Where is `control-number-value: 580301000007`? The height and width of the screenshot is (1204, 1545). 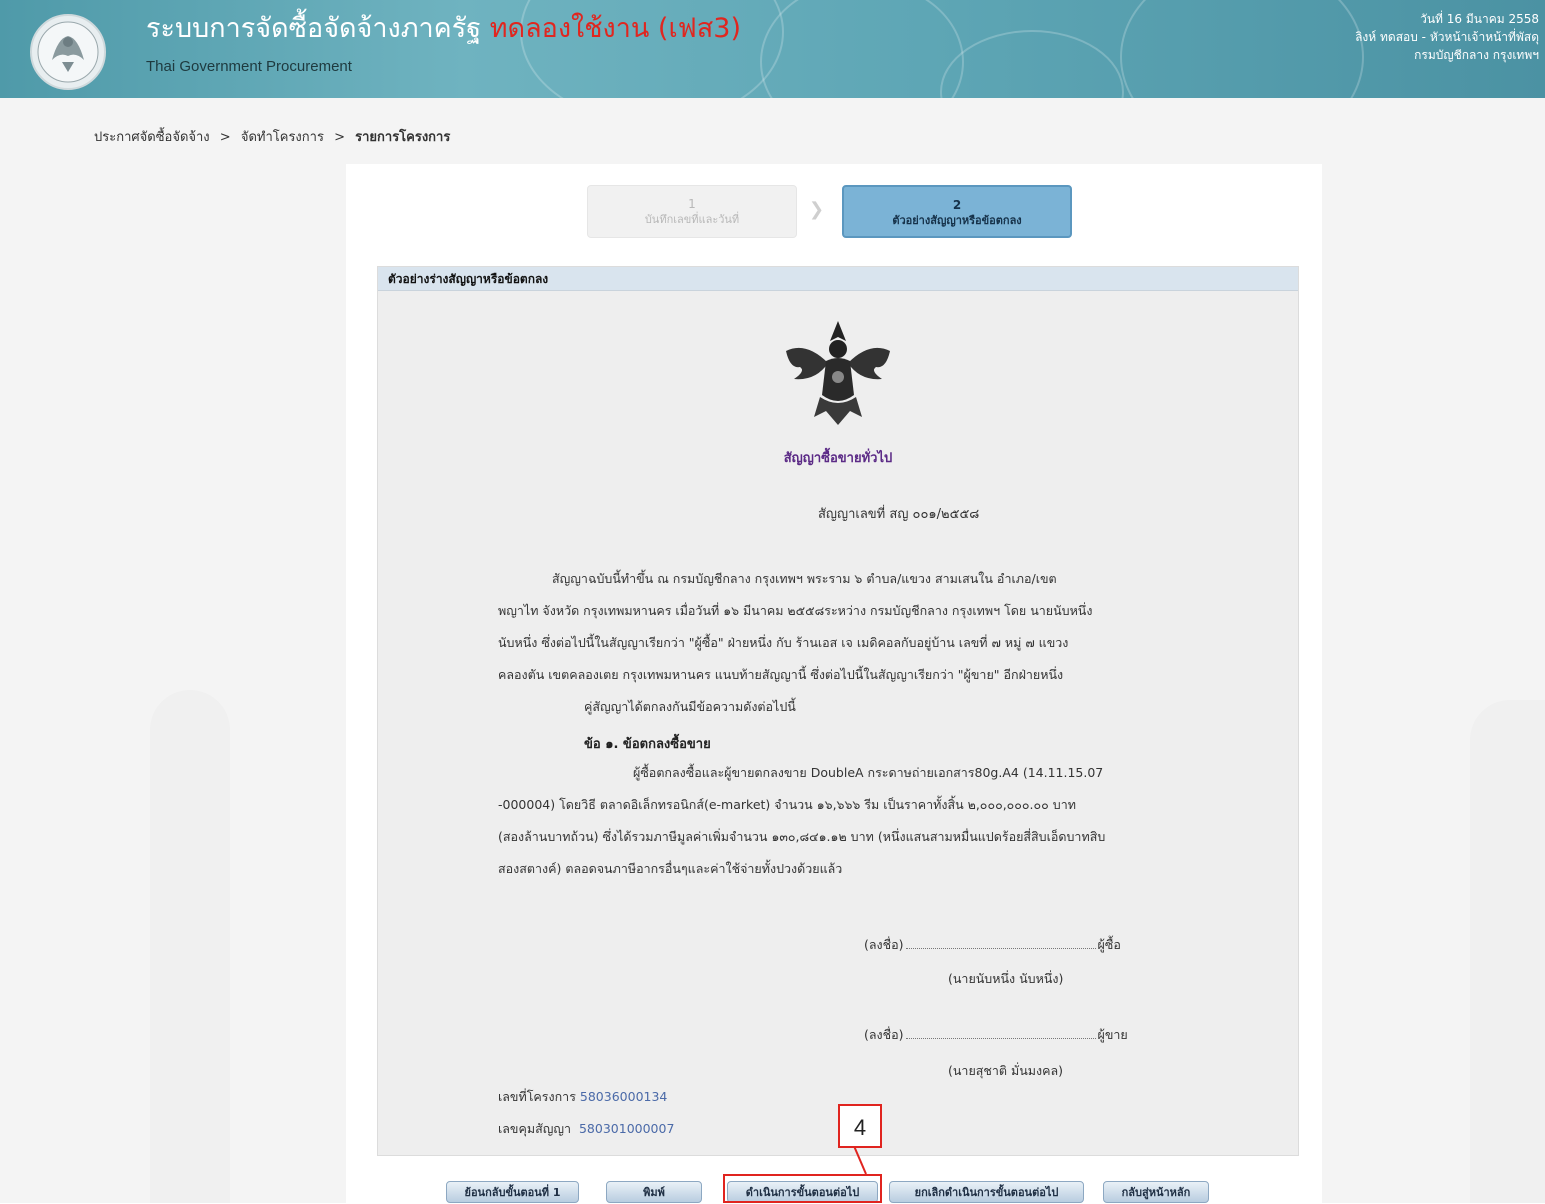
control-number-value: 580301000007 is located at coordinates (626, 1128).